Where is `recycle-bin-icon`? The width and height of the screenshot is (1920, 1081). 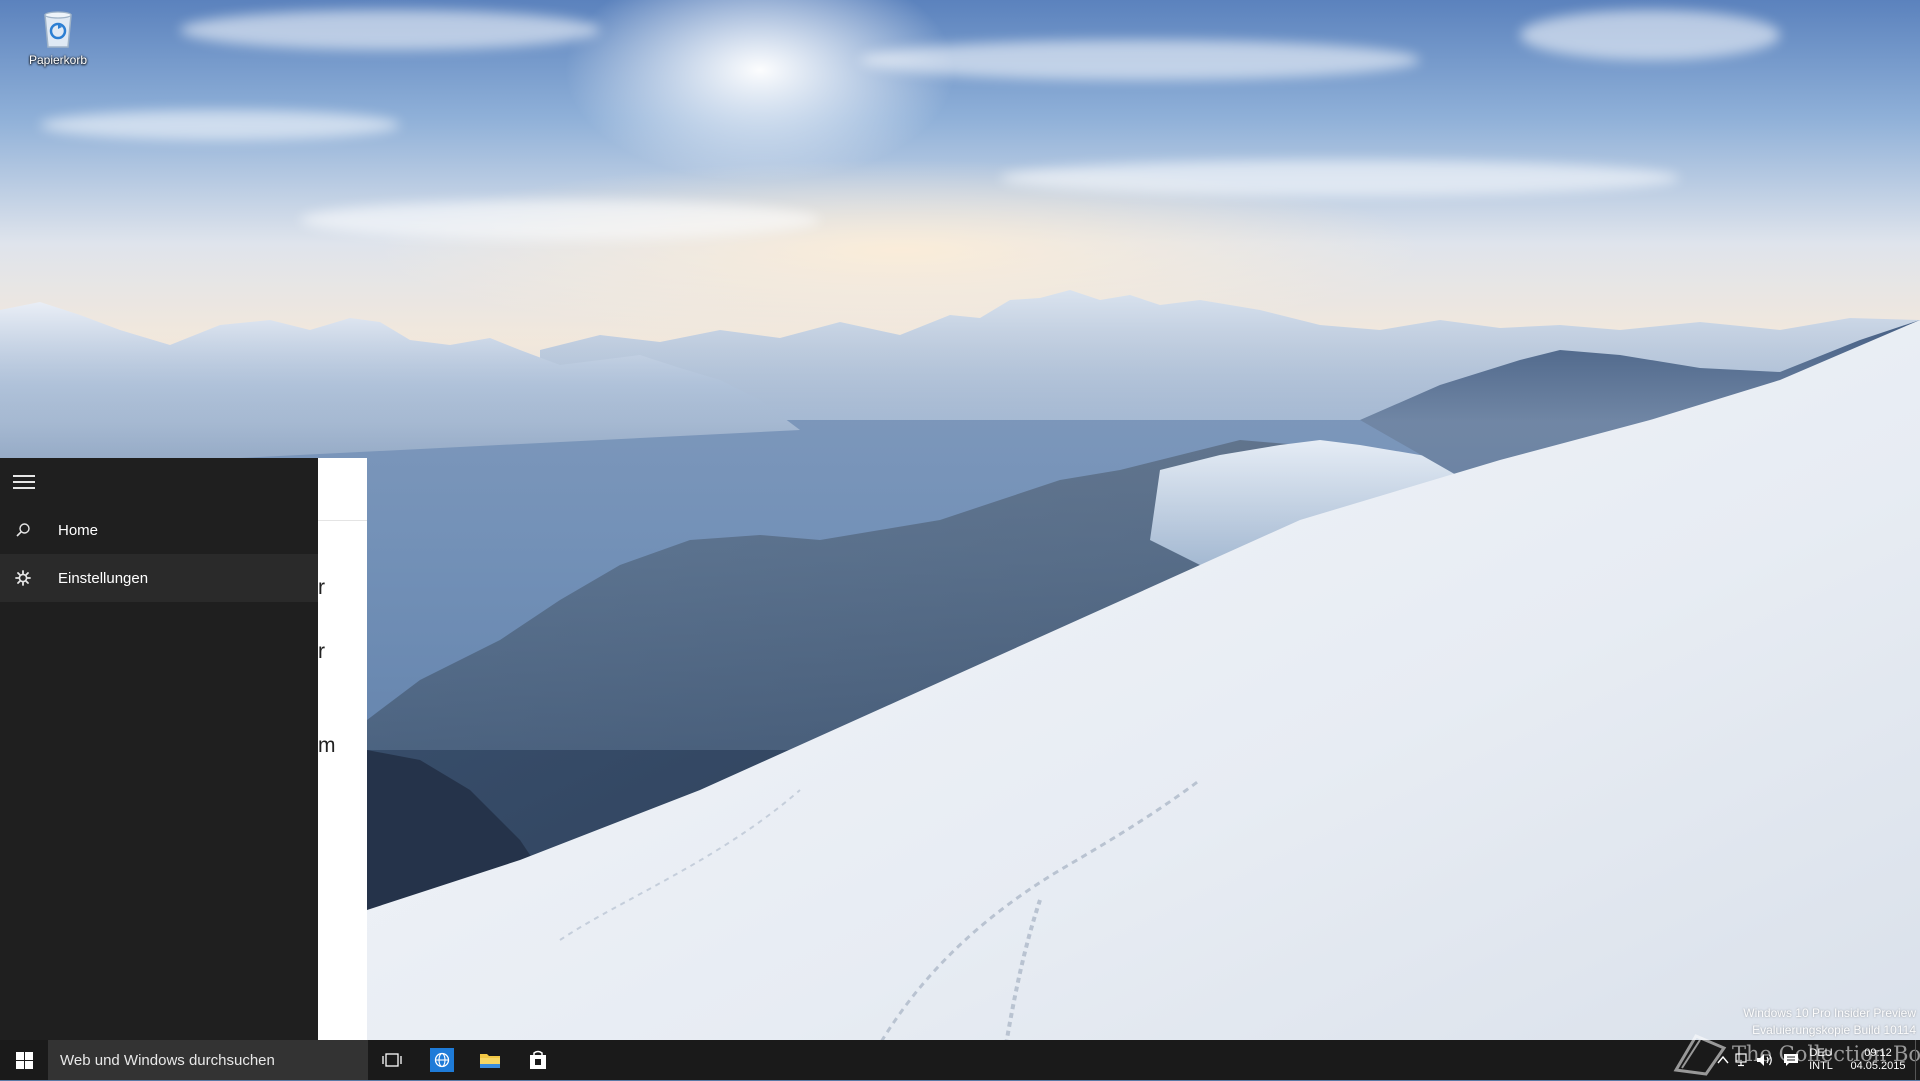
recycle-bin-icon is located at coordinates (58, 28).